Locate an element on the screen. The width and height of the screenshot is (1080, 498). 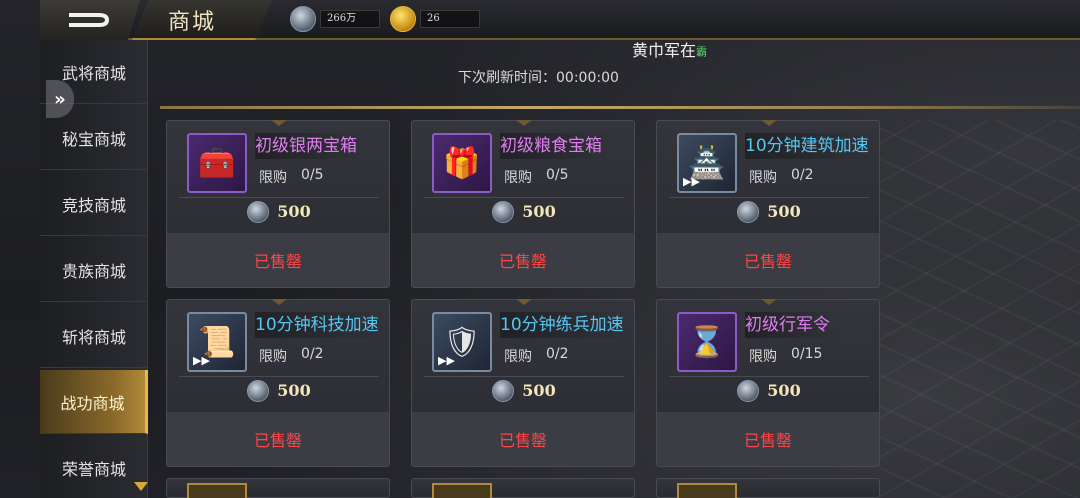
silver-amount: 266万 is located at coordinates (350, 19).